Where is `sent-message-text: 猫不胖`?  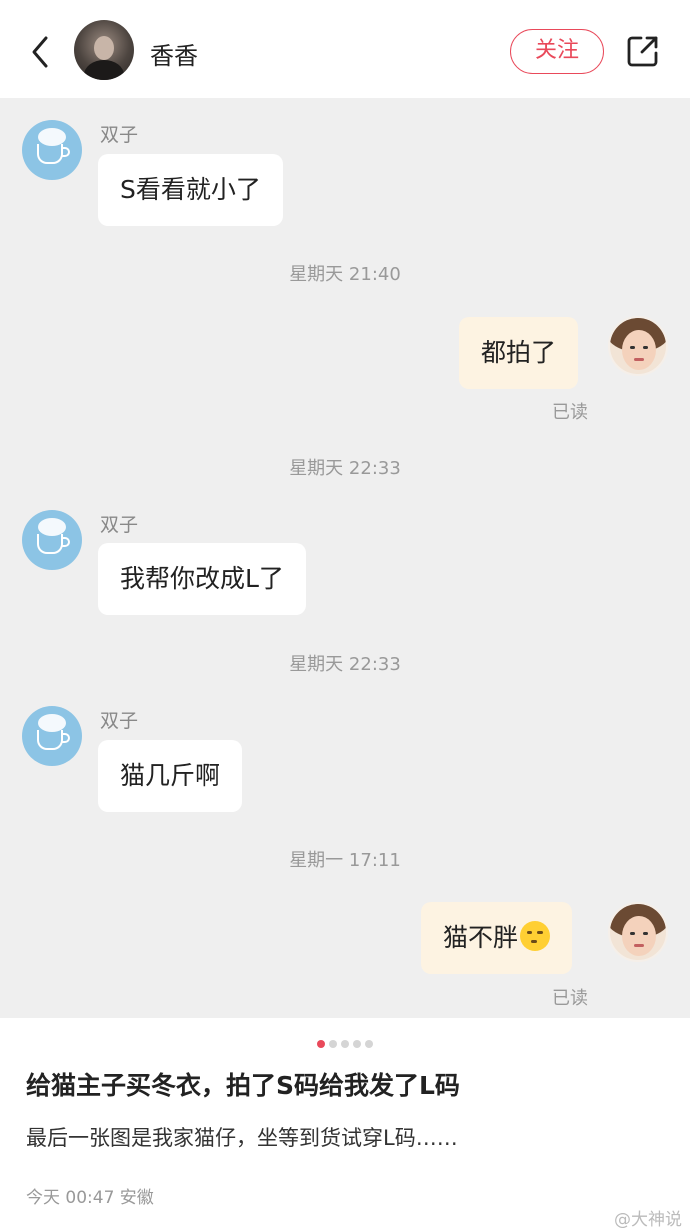 sent-message-text: 猫不胖 is located at coordinates (481, 937).